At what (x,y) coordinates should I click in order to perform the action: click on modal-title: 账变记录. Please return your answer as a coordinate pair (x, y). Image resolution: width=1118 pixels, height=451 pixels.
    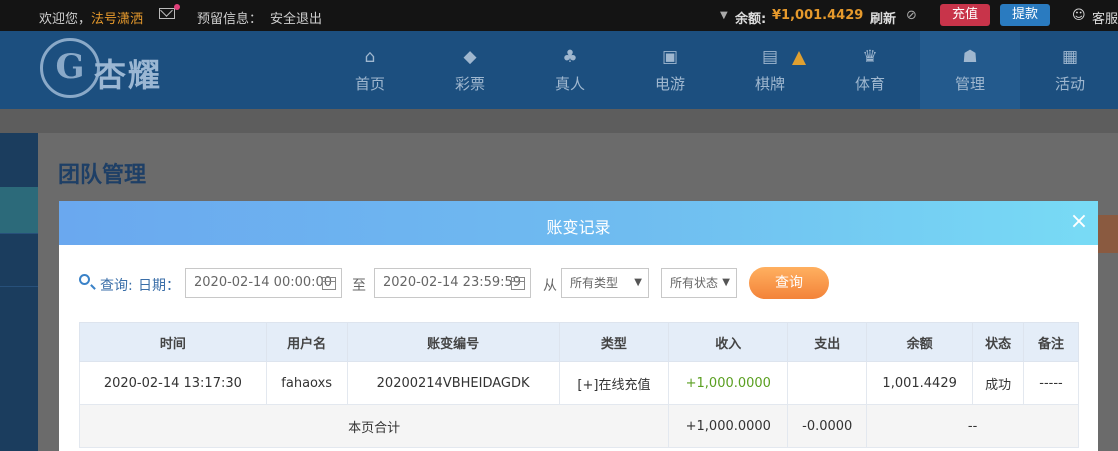
    Looking at the image, I should click on (578, 227).